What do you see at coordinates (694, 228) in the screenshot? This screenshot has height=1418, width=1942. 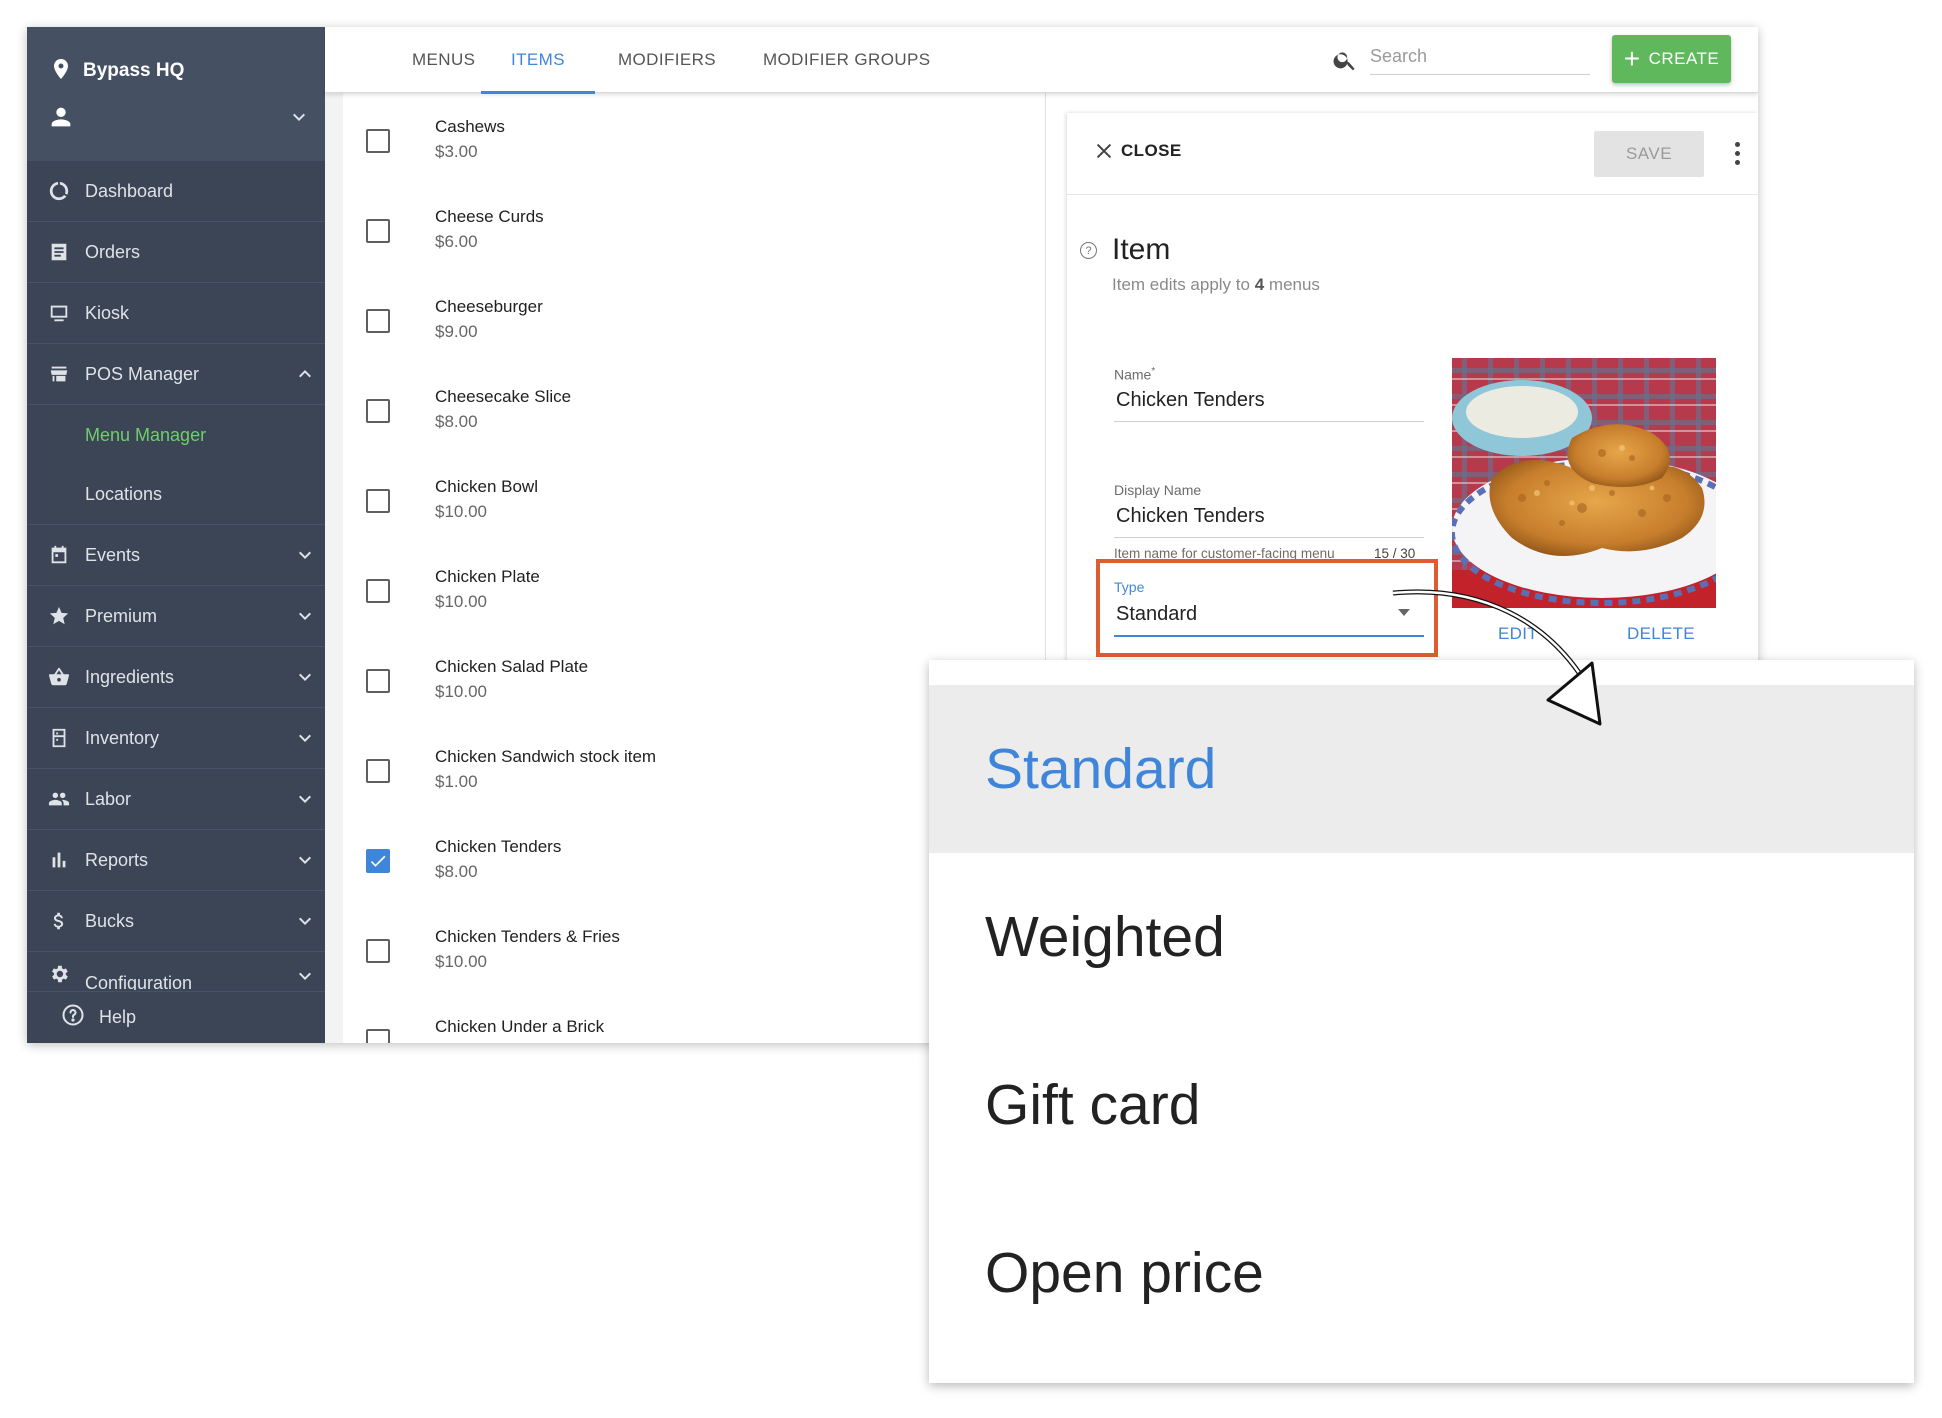 I see `list-item: Cheese Curds $6.00` at bounding box center [694, 228].